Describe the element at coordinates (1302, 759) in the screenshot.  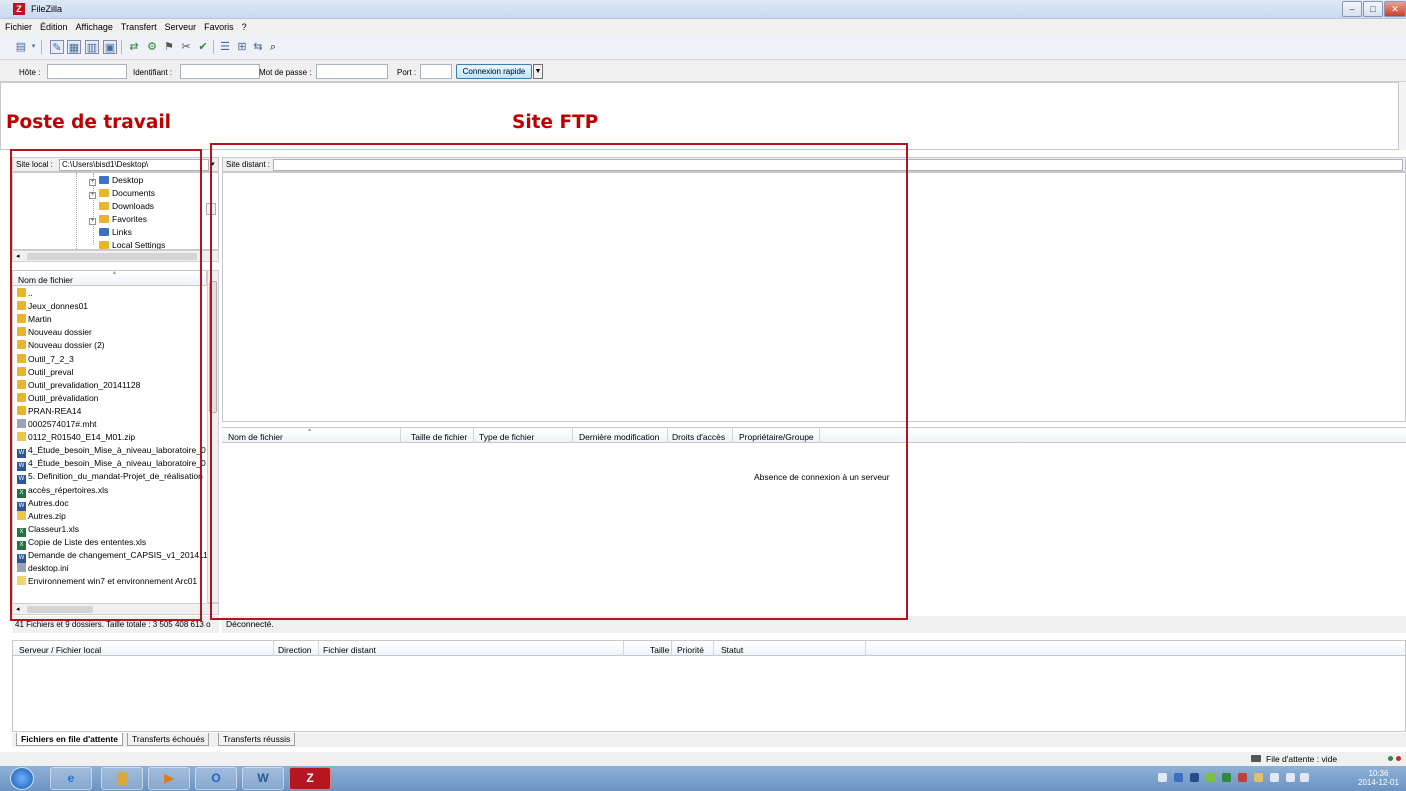
I see `queue-status: File d'attente : vide` at that location.